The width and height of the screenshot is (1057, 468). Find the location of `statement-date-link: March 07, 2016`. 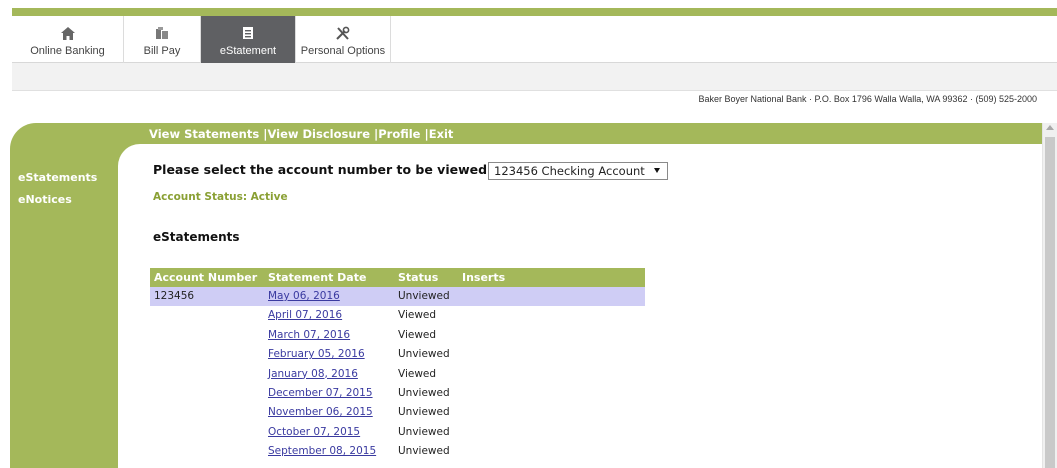

statement-date-link: March 07, 2016 is located at coordinates (309, 335).